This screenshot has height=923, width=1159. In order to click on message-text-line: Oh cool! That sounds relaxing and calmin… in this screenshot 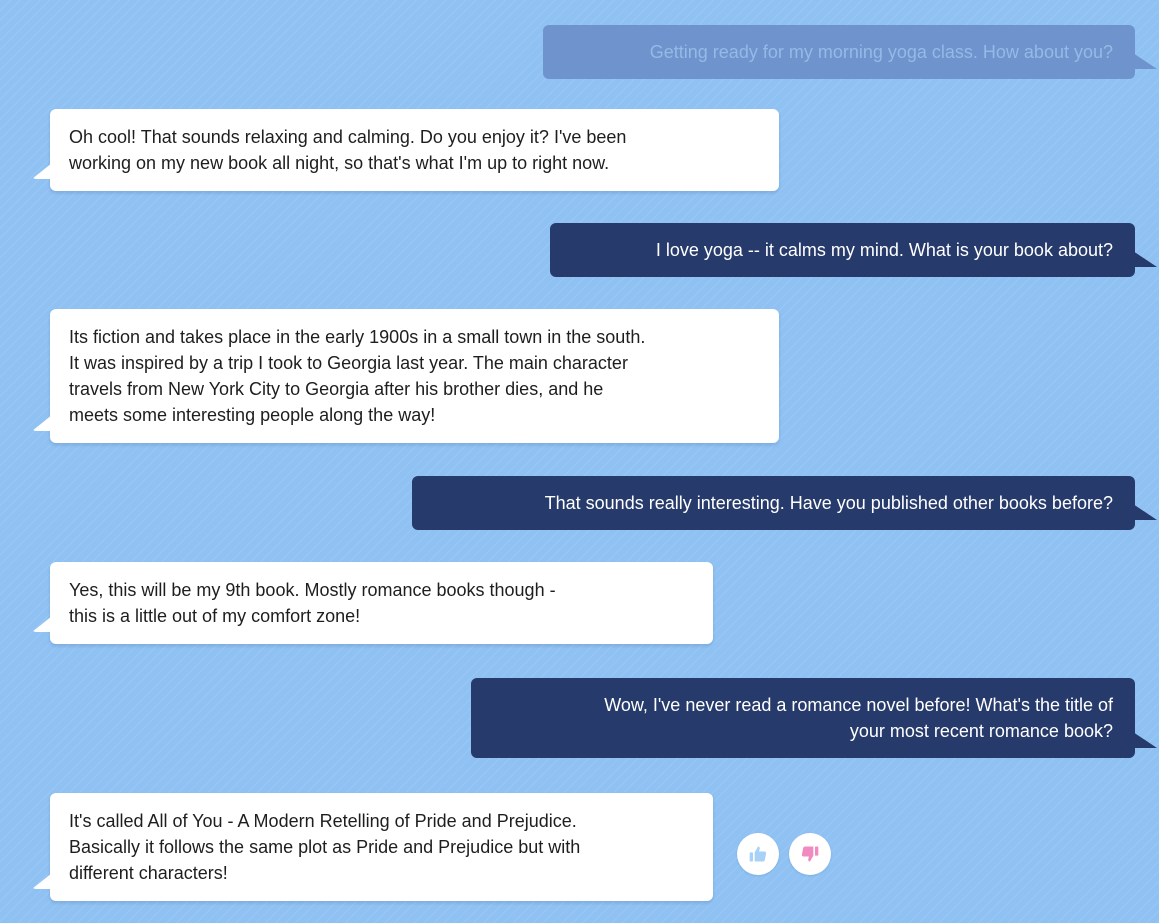, I will do `click(348, 137)`.